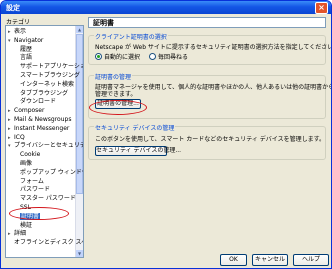 The image size is (332, 269). I want to click on window-title: 設定, so click(13, 8).